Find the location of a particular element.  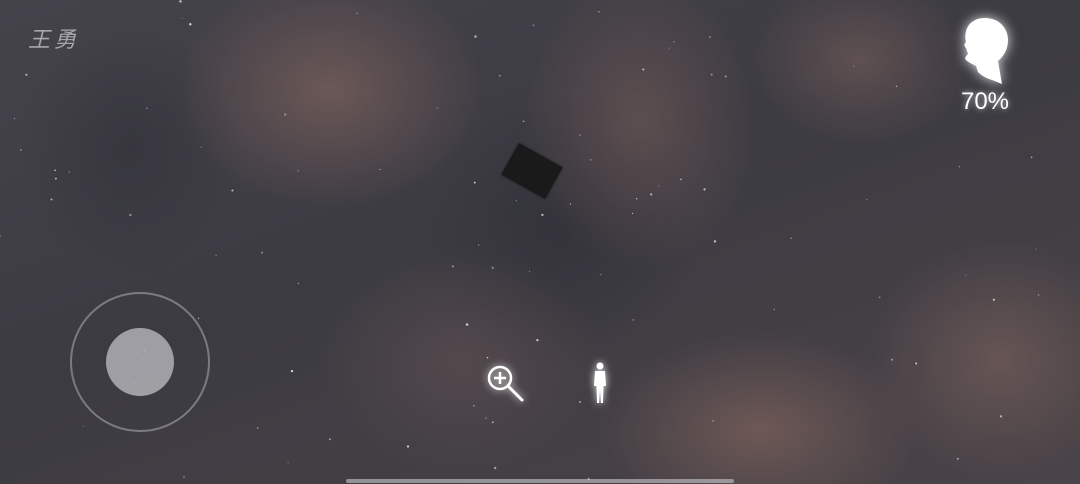

zoom-in-icon is located at coordinates (505, 383).